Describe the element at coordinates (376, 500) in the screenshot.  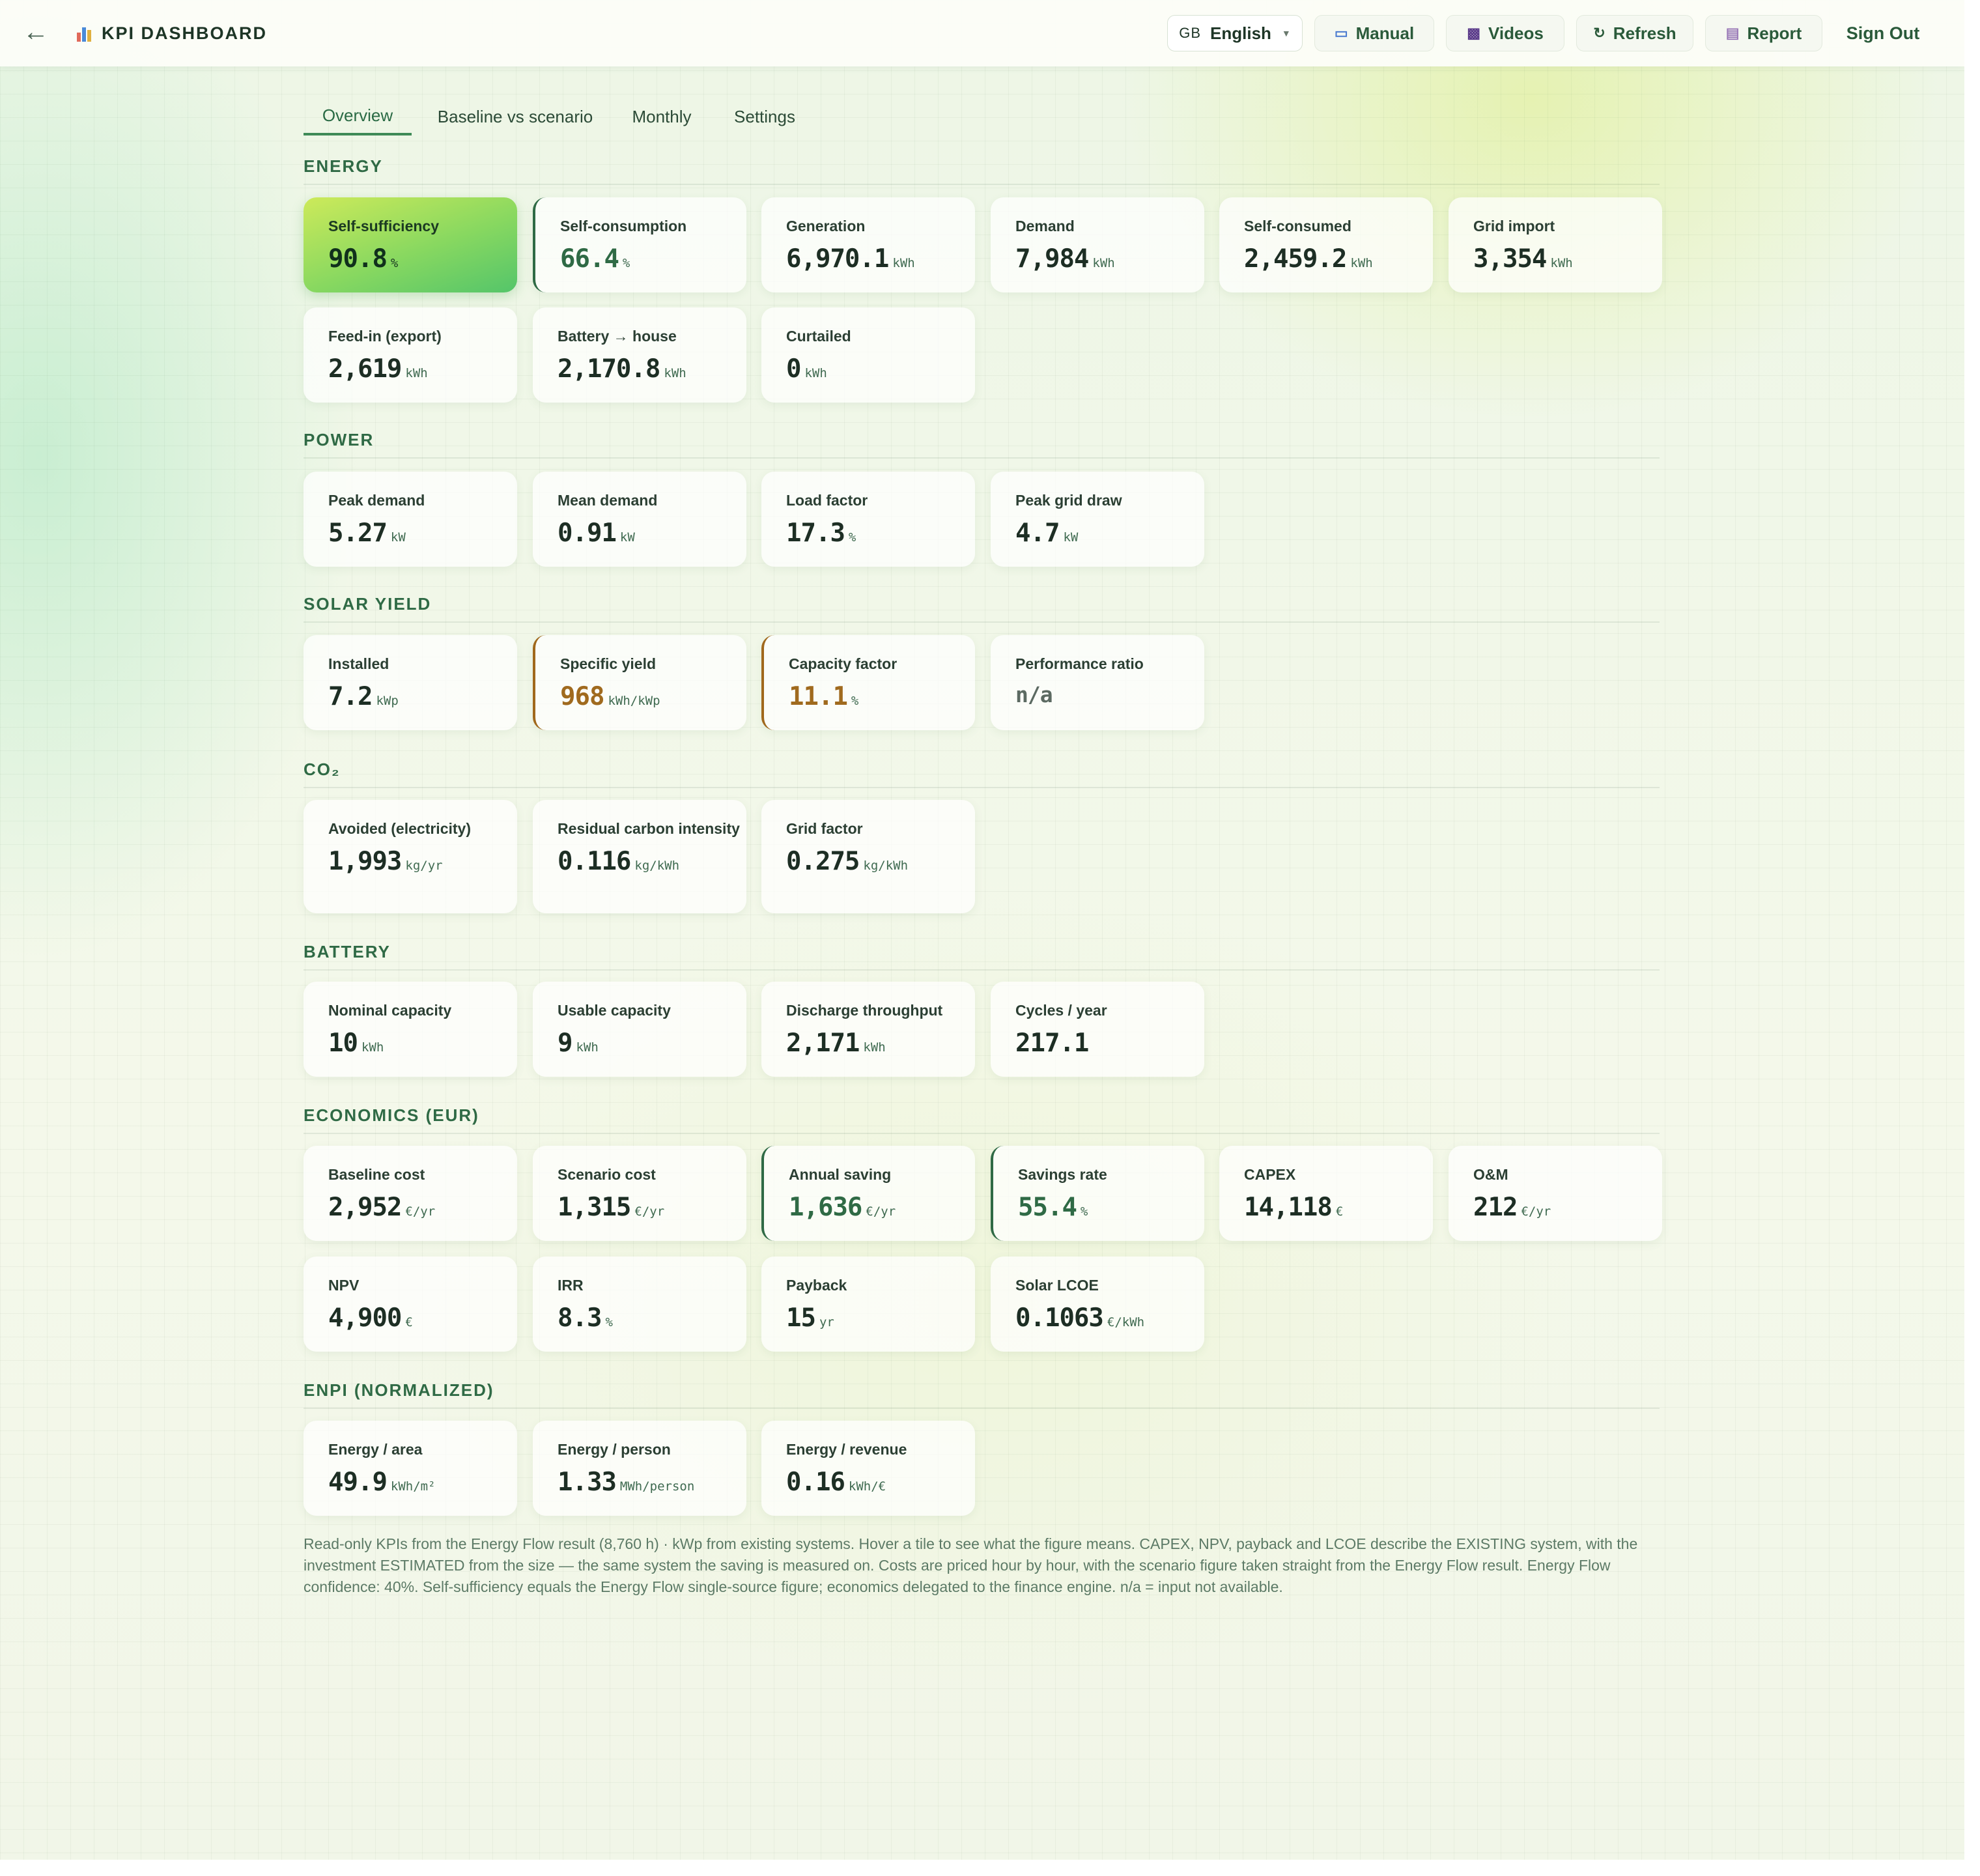
I see `kpi-label: Peak demand` at that location.